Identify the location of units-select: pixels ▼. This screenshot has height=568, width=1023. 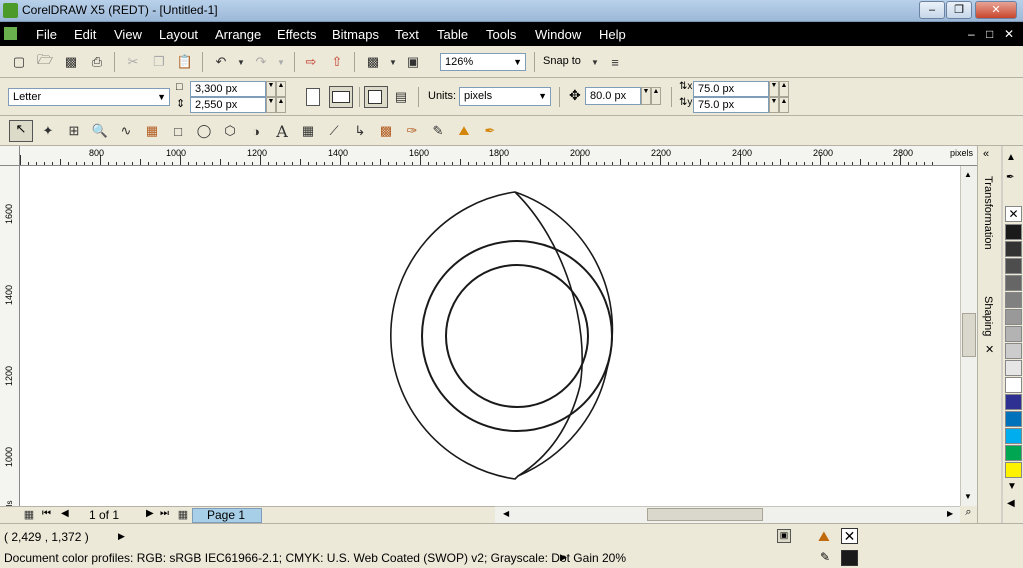
(505, 96).